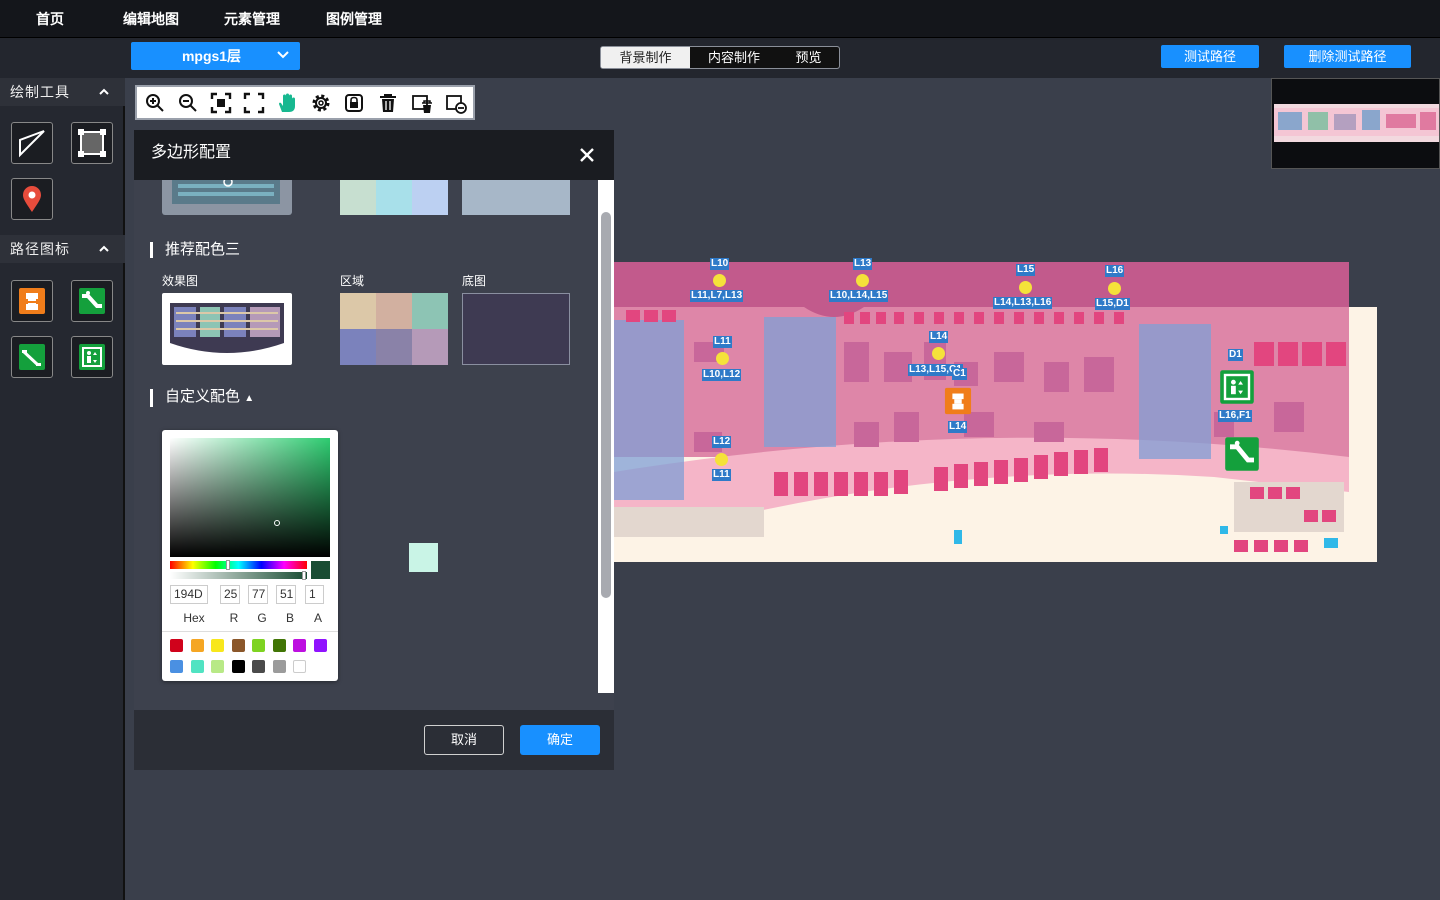 The height and width of the screenshot is (900, 1440). I want to click on tab-preview: 预览, so click(808, 57).